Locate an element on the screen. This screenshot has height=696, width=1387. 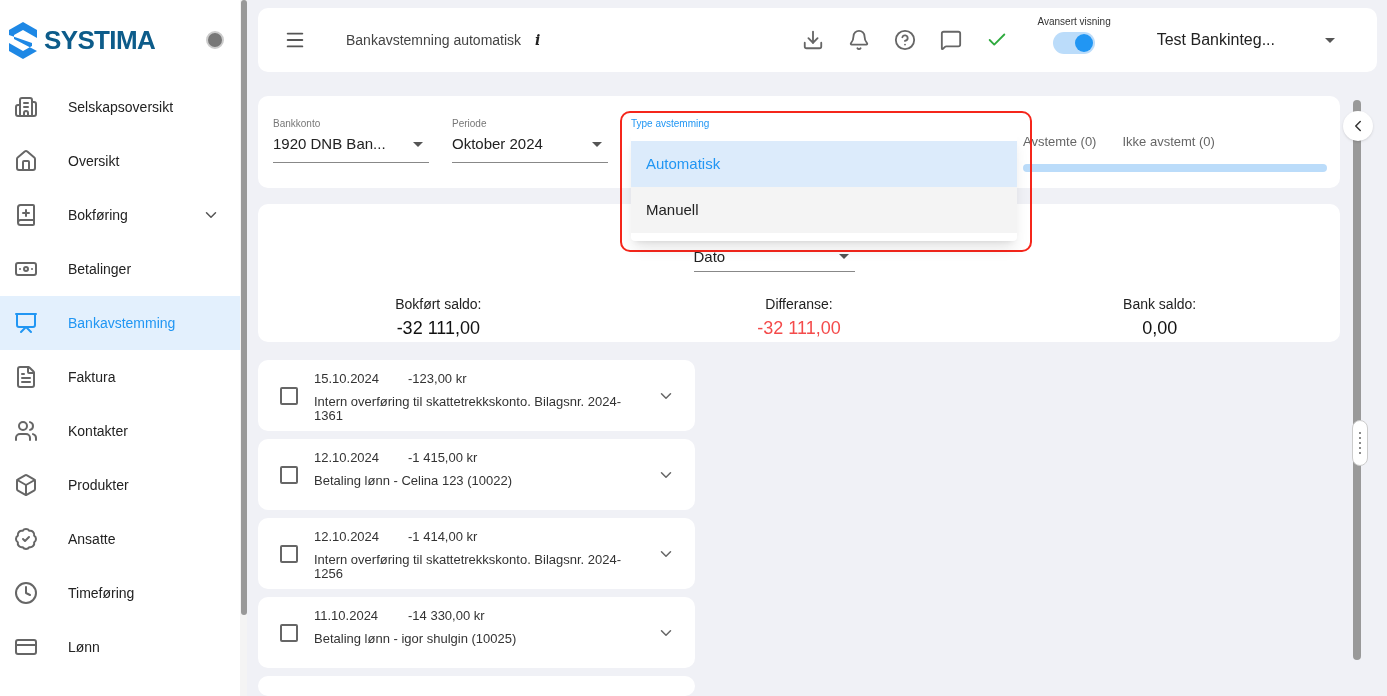
clock-icon is located at coordinates (26, 593).